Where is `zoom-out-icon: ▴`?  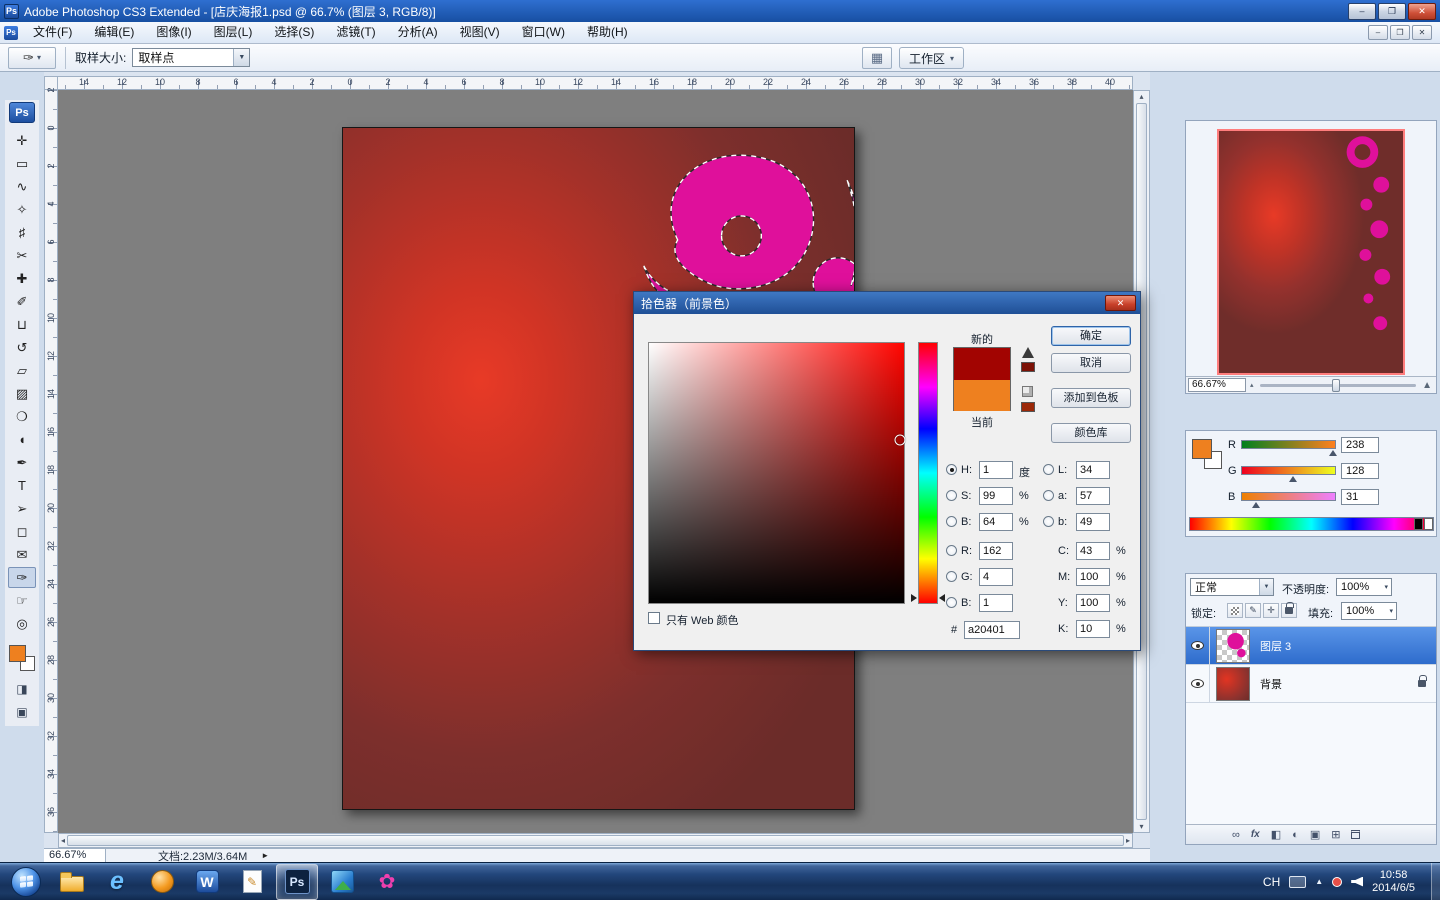
zoom-out-icon: ▴ is located at coordinates (1252, 385).